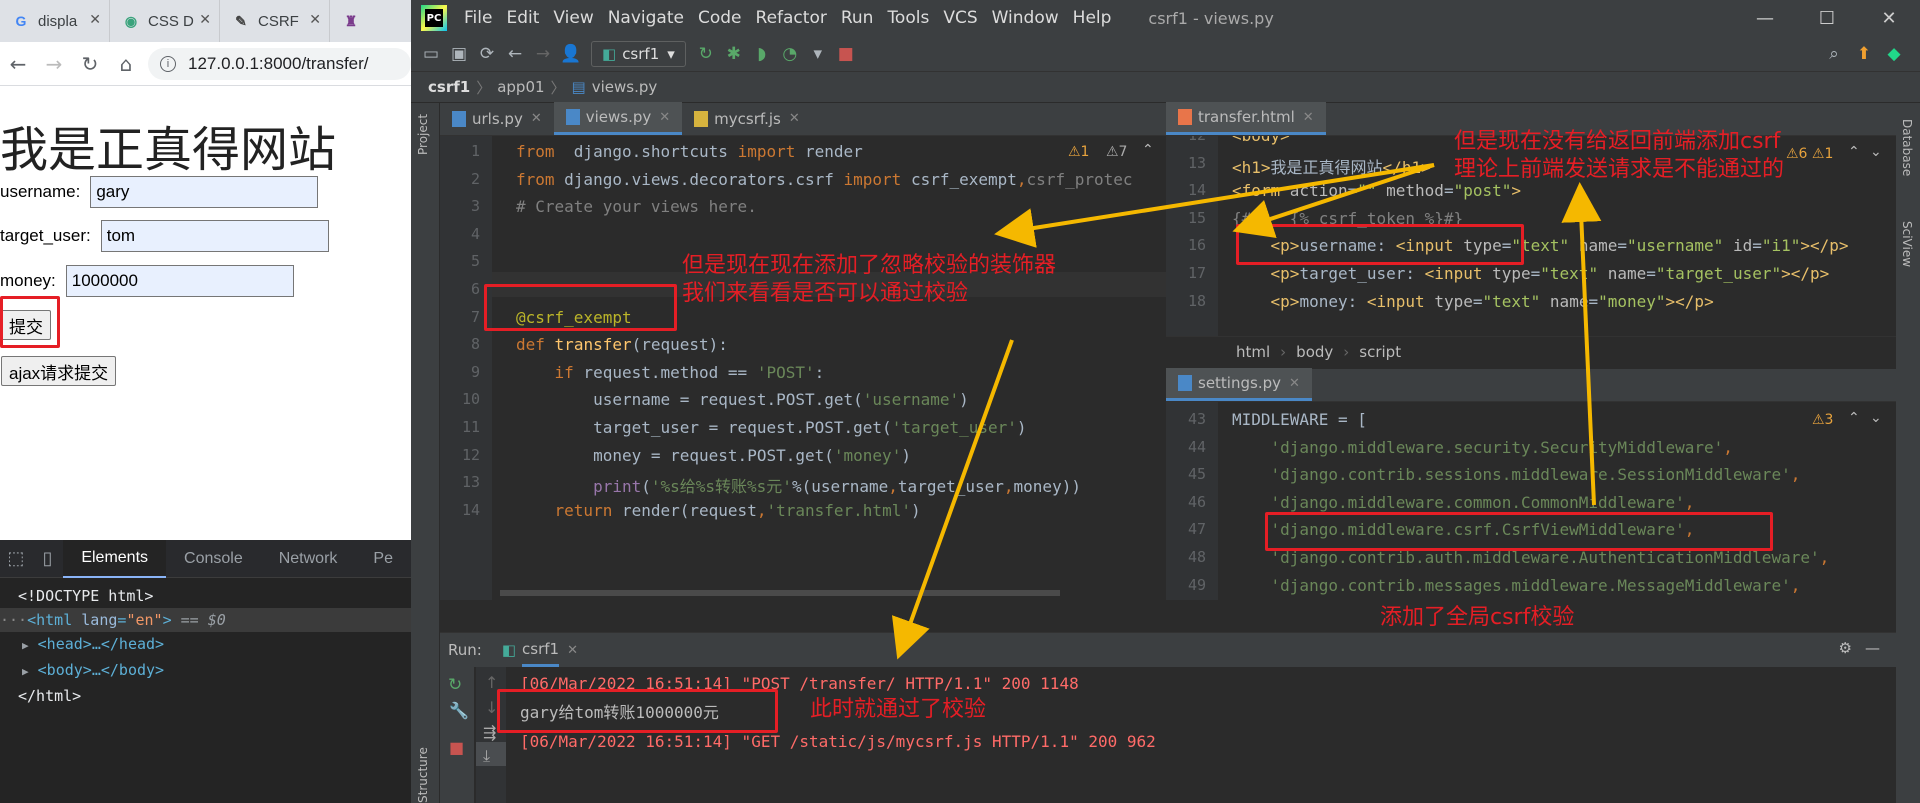 This screenshot has width=1920, height=803. What do you see at coordinates (857, 18) in the screenshot?
I see `menu-run: Run` at bounding box center [857, 18].